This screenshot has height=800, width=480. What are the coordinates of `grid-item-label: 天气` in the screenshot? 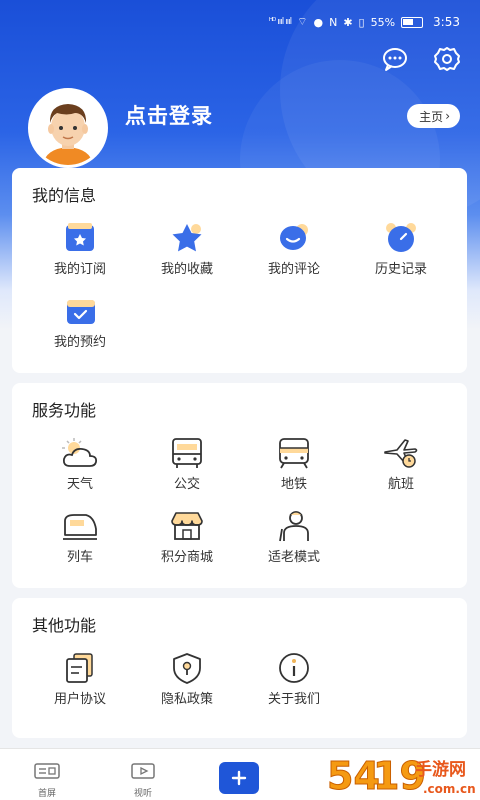 It's located at (79, 484).